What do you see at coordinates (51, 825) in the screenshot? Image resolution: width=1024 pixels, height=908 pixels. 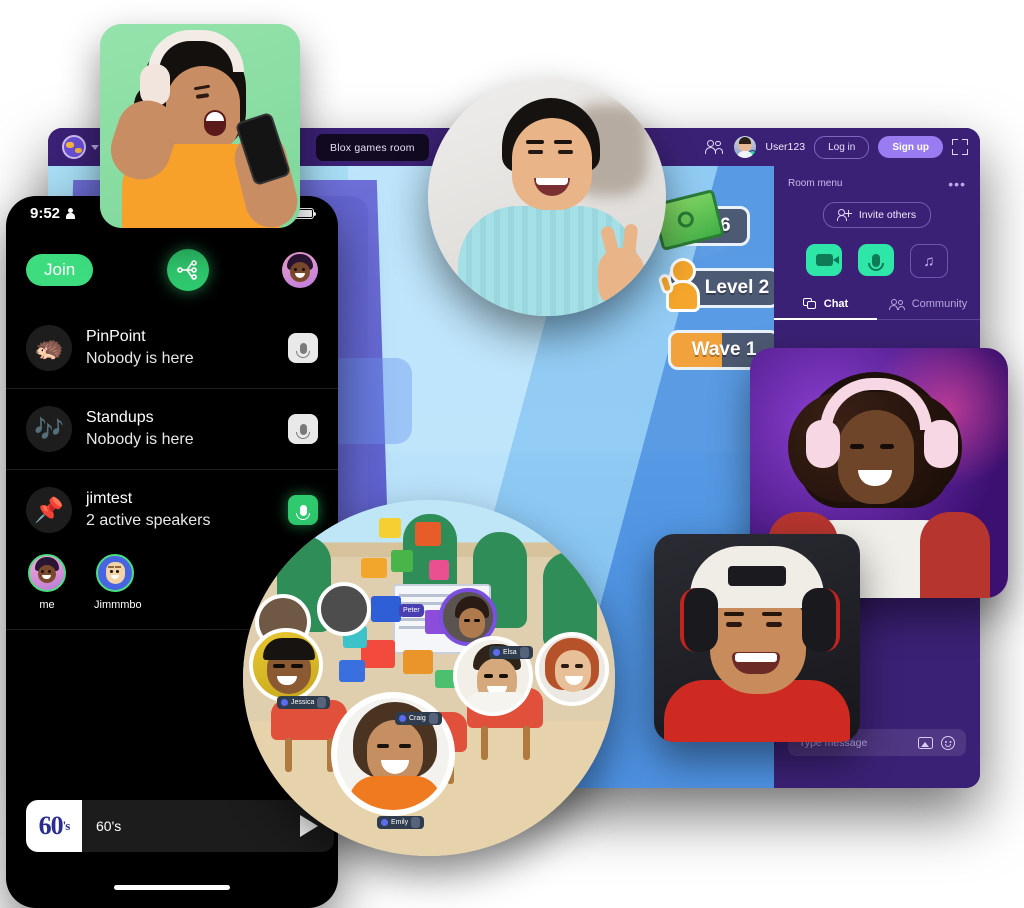 I see `cover-main: 60` at bounding box center [51, 825].